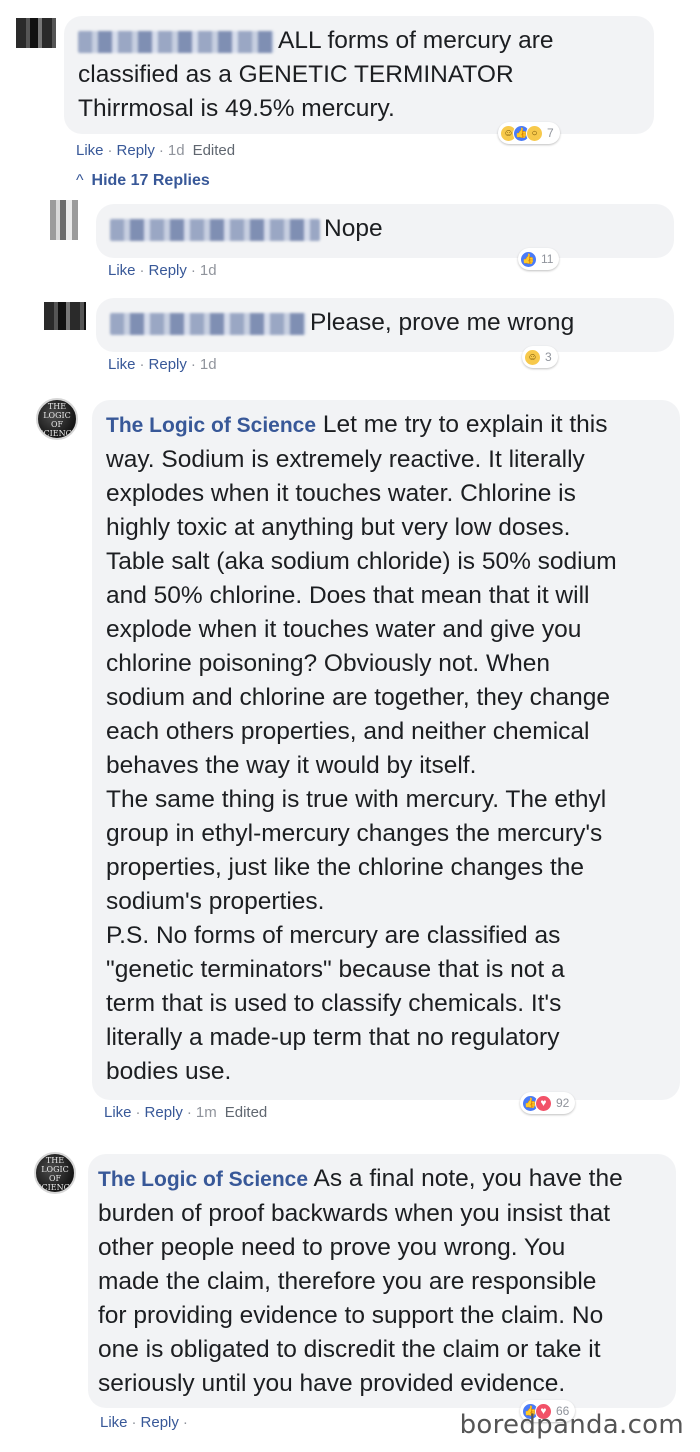 The width and height of the screenshot is (700, 1452). Describe the element at coordinates (156, 150) in the screenshot. I see `comment-actions: Like · Reply · 1d Edited` at that location.